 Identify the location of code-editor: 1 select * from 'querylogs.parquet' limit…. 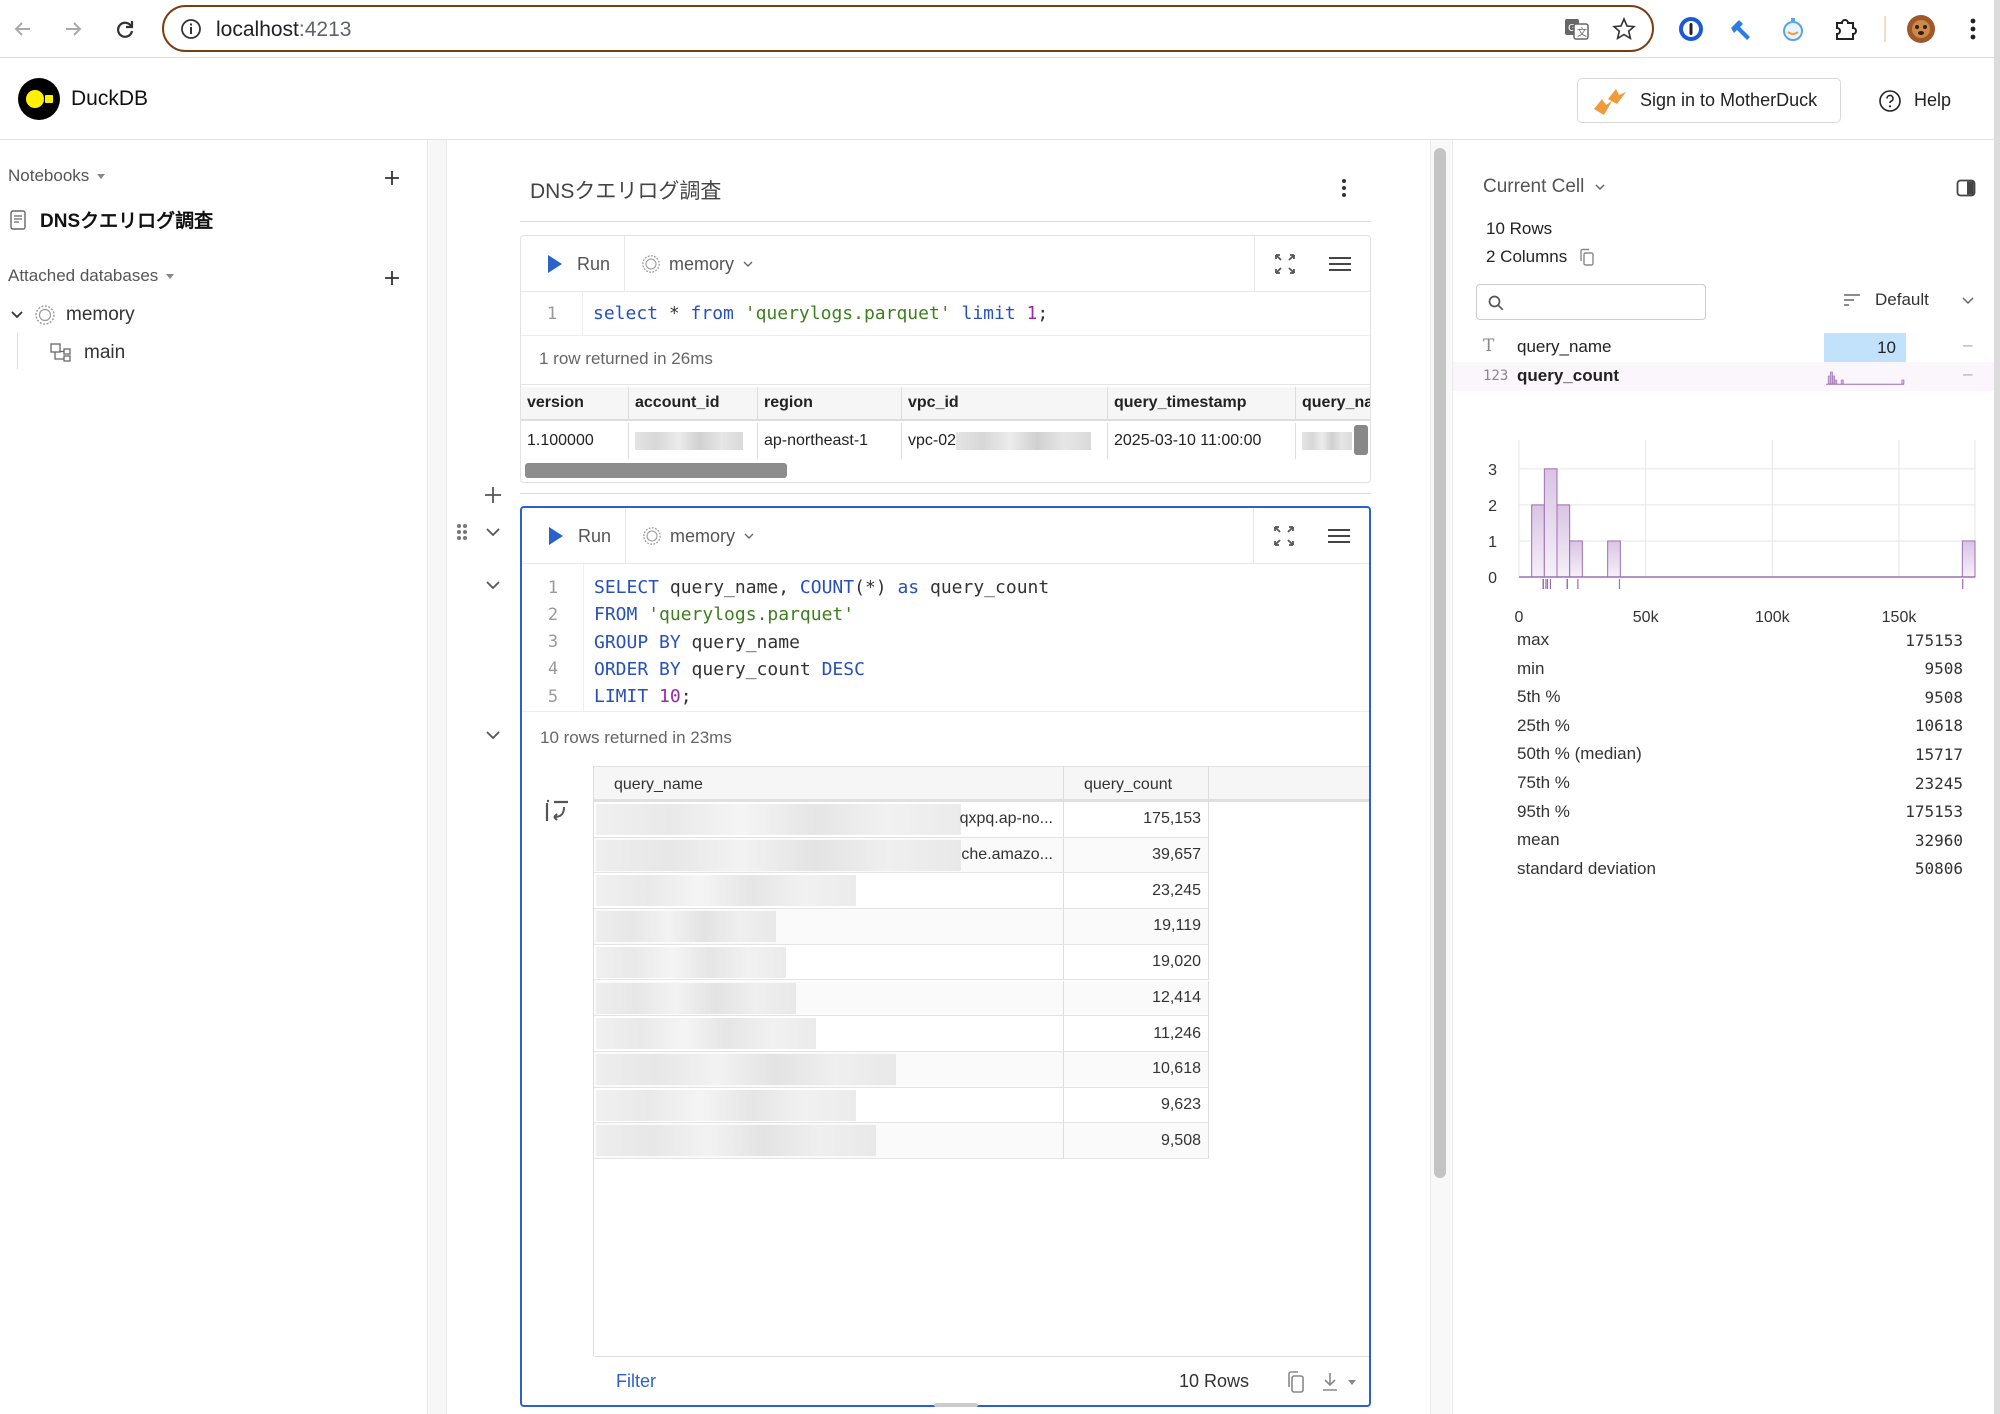
(945, 314).